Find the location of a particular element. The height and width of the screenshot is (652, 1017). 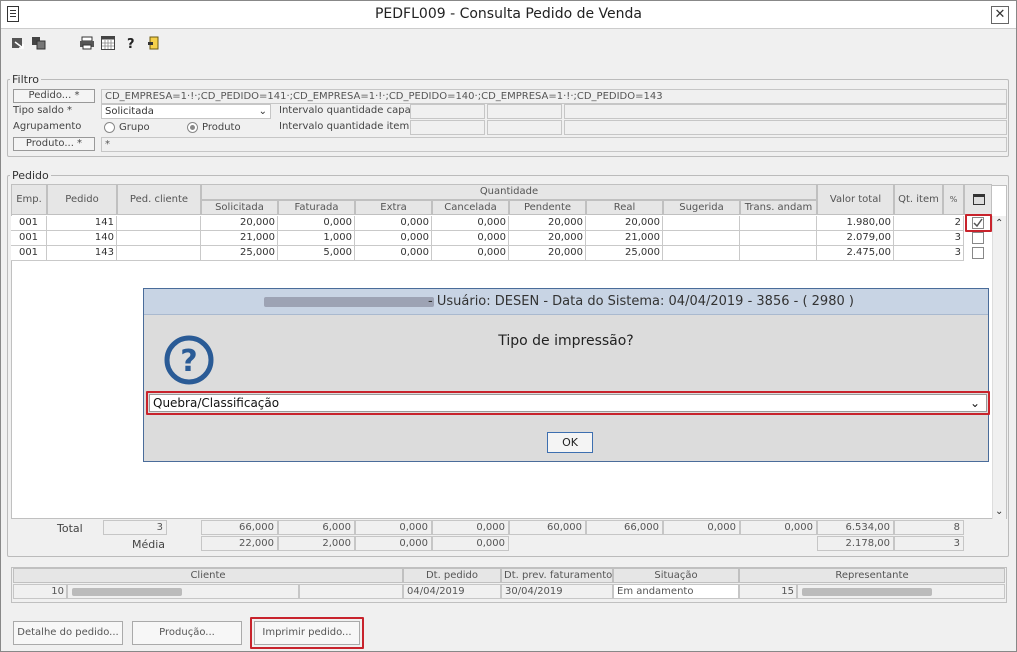

cell-valor-total: 2.079,00 is located at coordinates (855, 238).